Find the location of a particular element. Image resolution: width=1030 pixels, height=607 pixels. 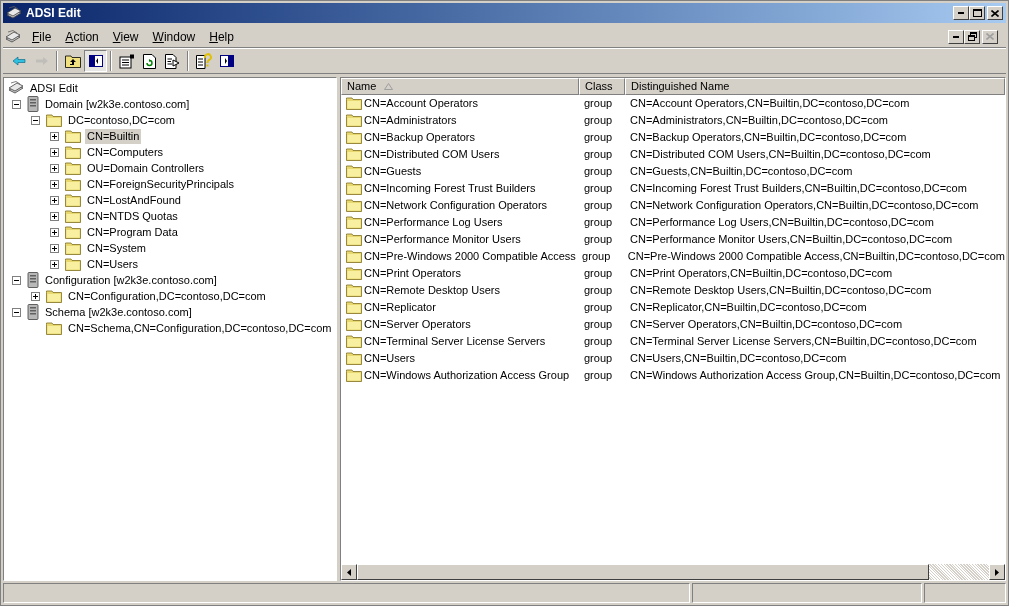

table-cell-text: CN=Distributed COM Users is located at coordinates (432, 155).